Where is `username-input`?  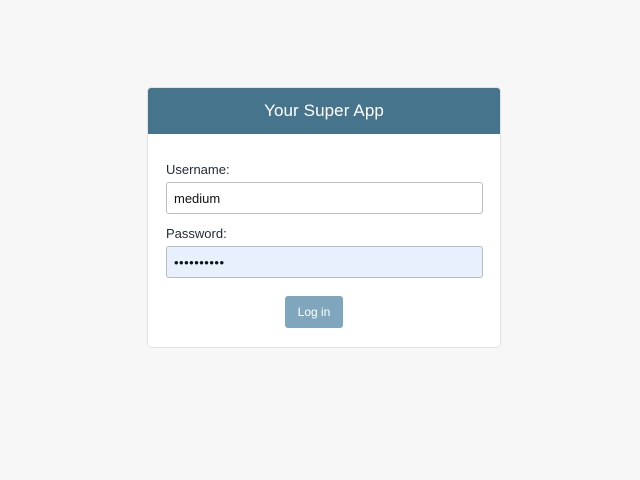 username-input is located at coordinates (324, 198).